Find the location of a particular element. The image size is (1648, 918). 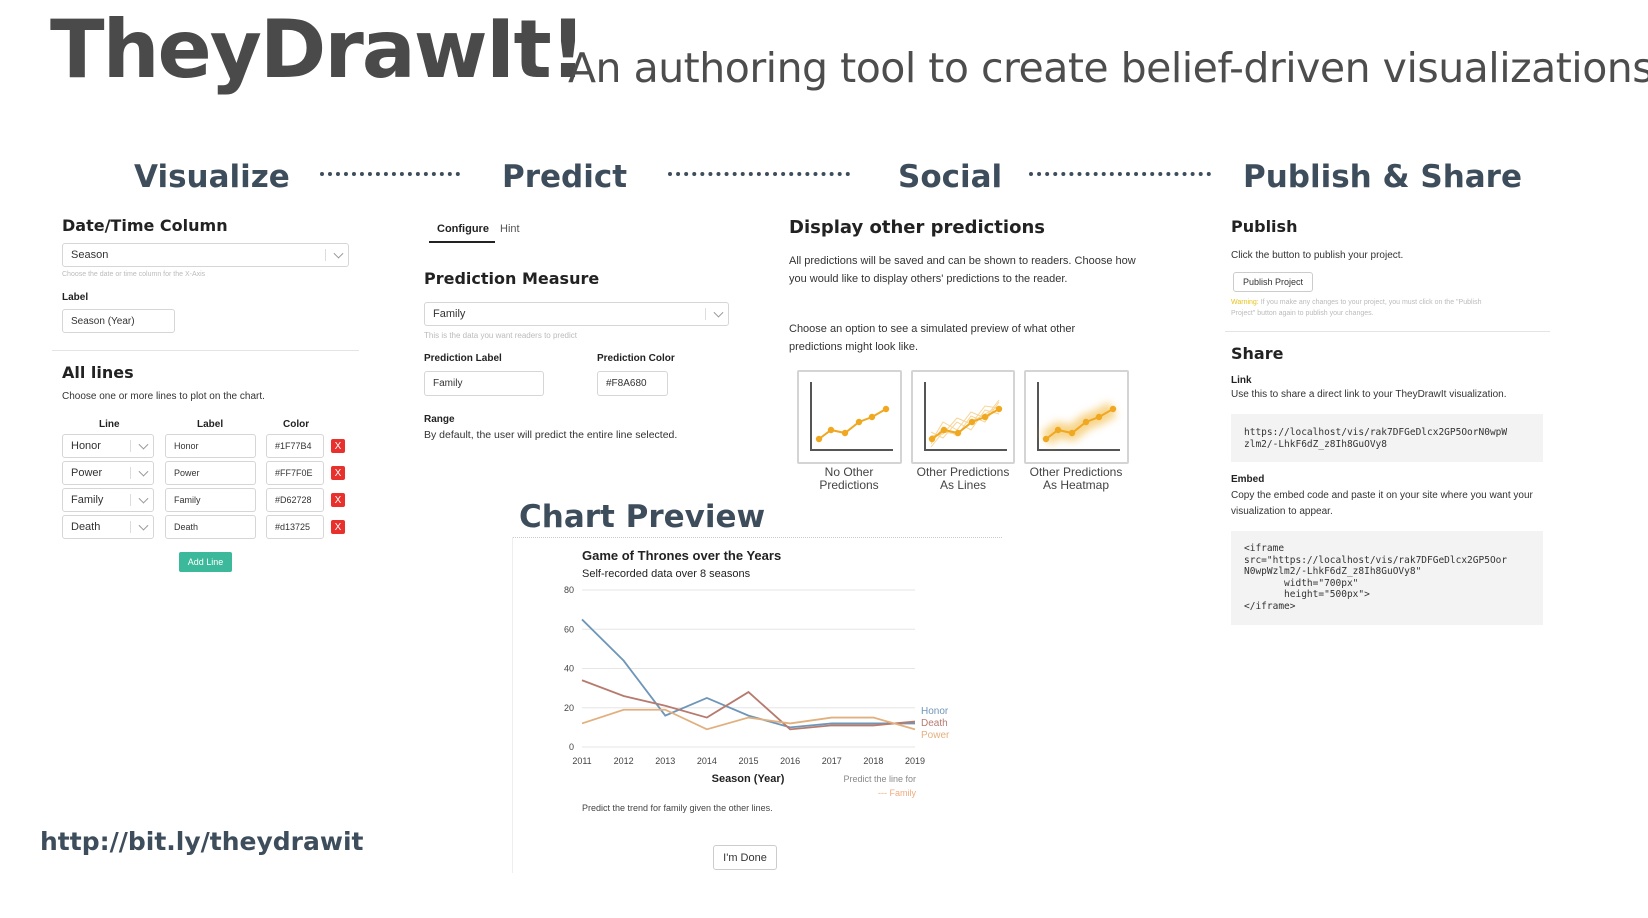

add-line-button: Add Line is located at coordinates (205, 562).